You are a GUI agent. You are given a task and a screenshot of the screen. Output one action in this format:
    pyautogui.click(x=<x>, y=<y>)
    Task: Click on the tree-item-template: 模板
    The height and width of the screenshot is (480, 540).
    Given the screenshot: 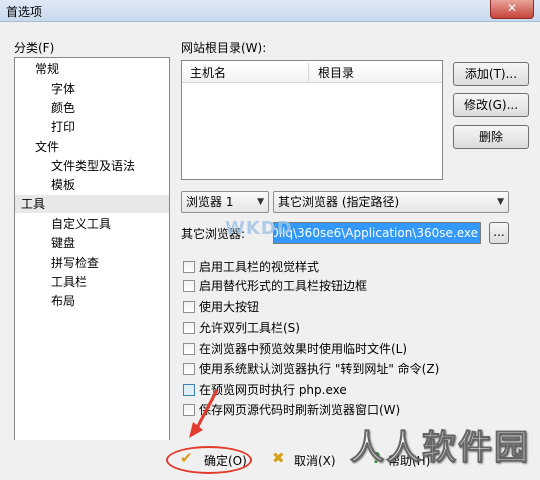 What is the action you would take?
    pyautogui.click(x=63, y=185)
    